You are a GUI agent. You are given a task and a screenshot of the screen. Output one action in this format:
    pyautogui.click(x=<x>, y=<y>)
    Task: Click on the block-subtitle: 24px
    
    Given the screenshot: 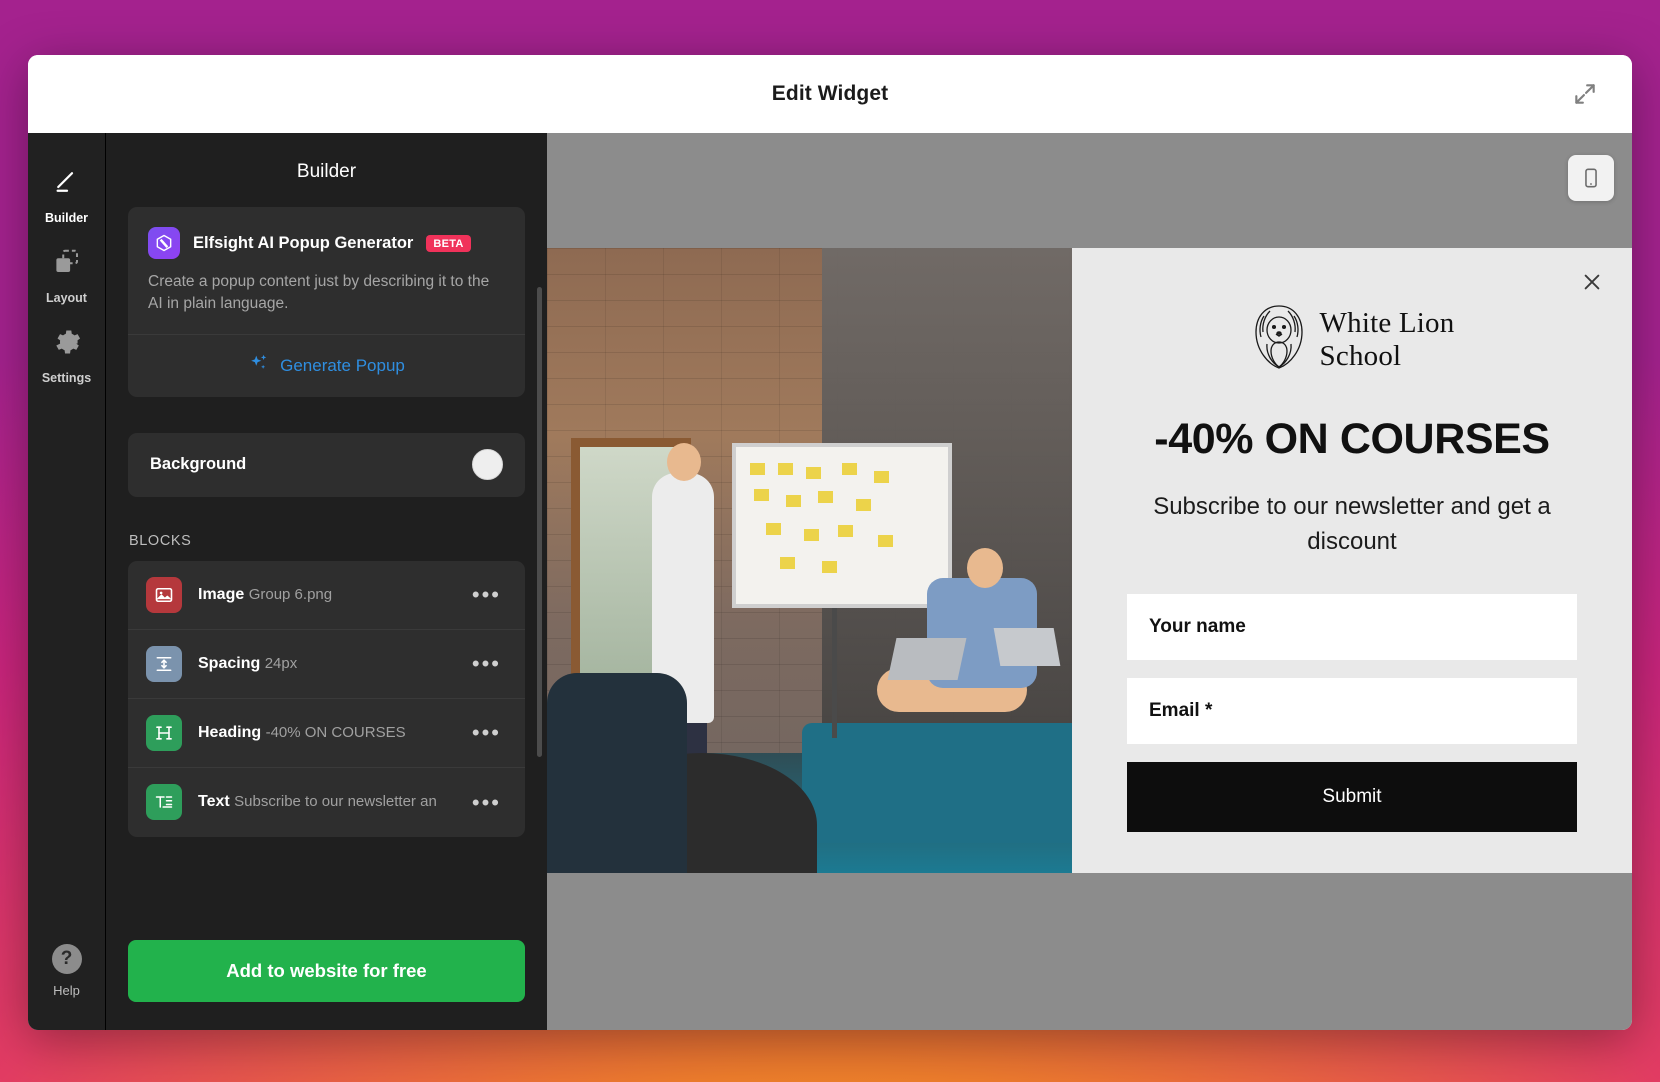 What is the action you would take?
    pyautogui.click(x=281, y=663)
    